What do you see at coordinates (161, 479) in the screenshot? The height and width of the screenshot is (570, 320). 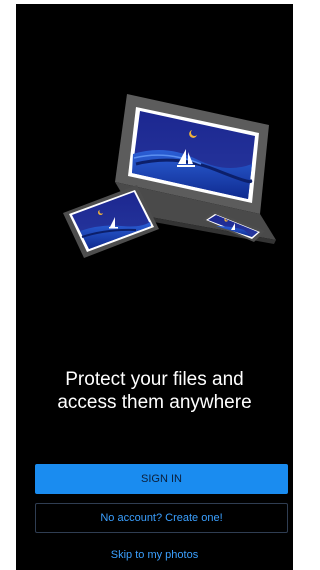 I see `sign-in-button: SIGN IN` at bounding box center [161, 479].